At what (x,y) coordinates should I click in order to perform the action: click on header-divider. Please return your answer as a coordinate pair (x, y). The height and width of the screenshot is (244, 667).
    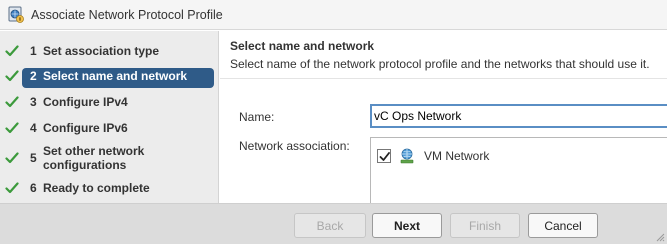
    Looking at the image, I should click on (443, 78).